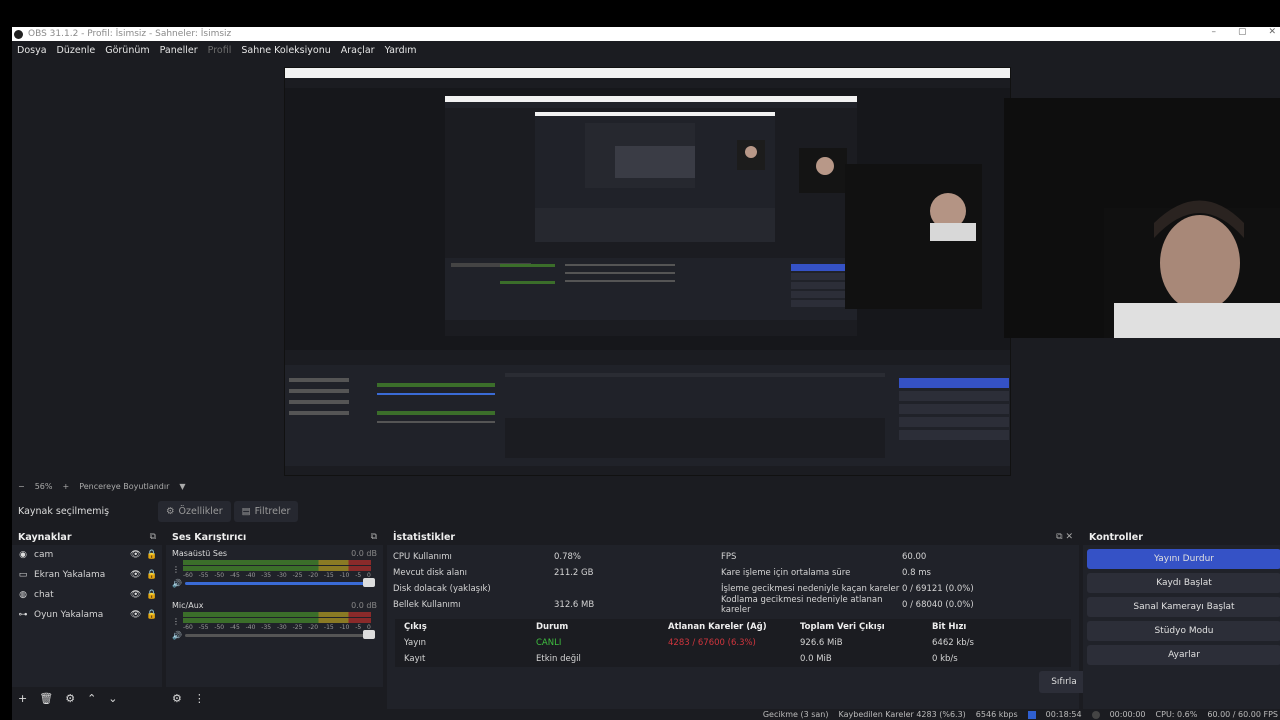  I want to click on channel-name: Masaüstü Ses, so click(200, 553).